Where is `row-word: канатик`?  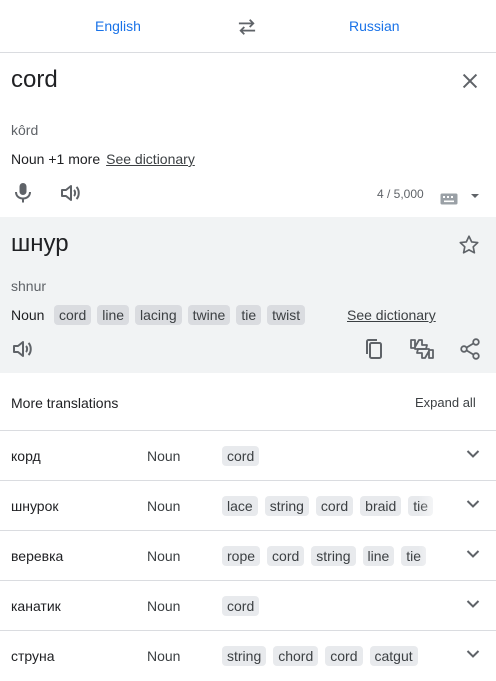 row-word: канатик is located at coordinates (36, 606).